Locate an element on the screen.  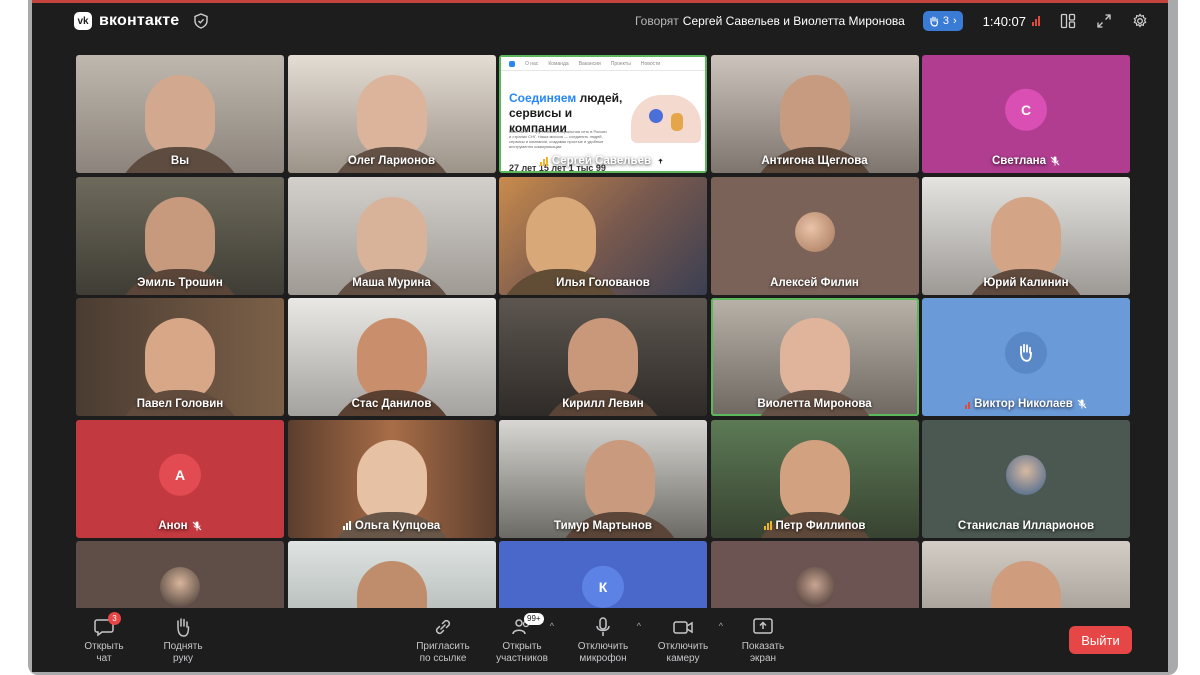
participant-tile: Станислав Илларионов is located at coordinates (1026, 478).